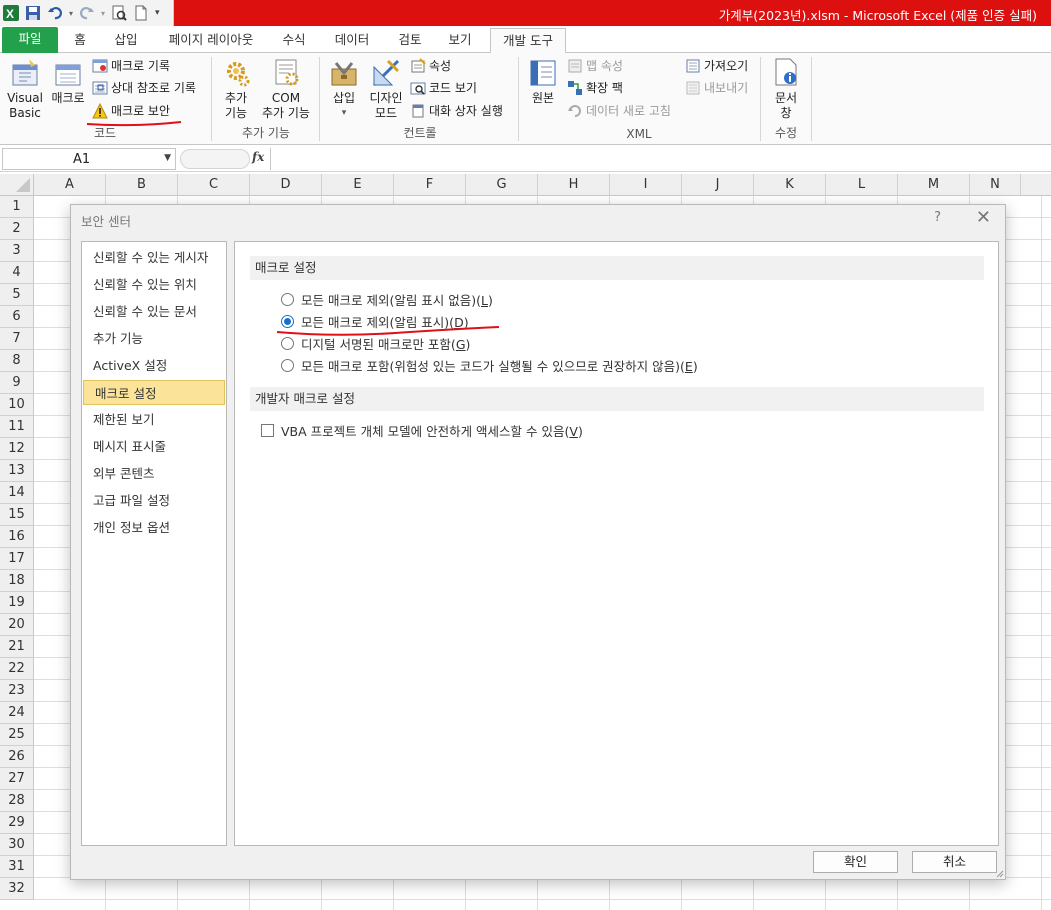 The image size is (1051, 910). I want to click on design-mode-button: 디자인 모드, so click(386, 89).